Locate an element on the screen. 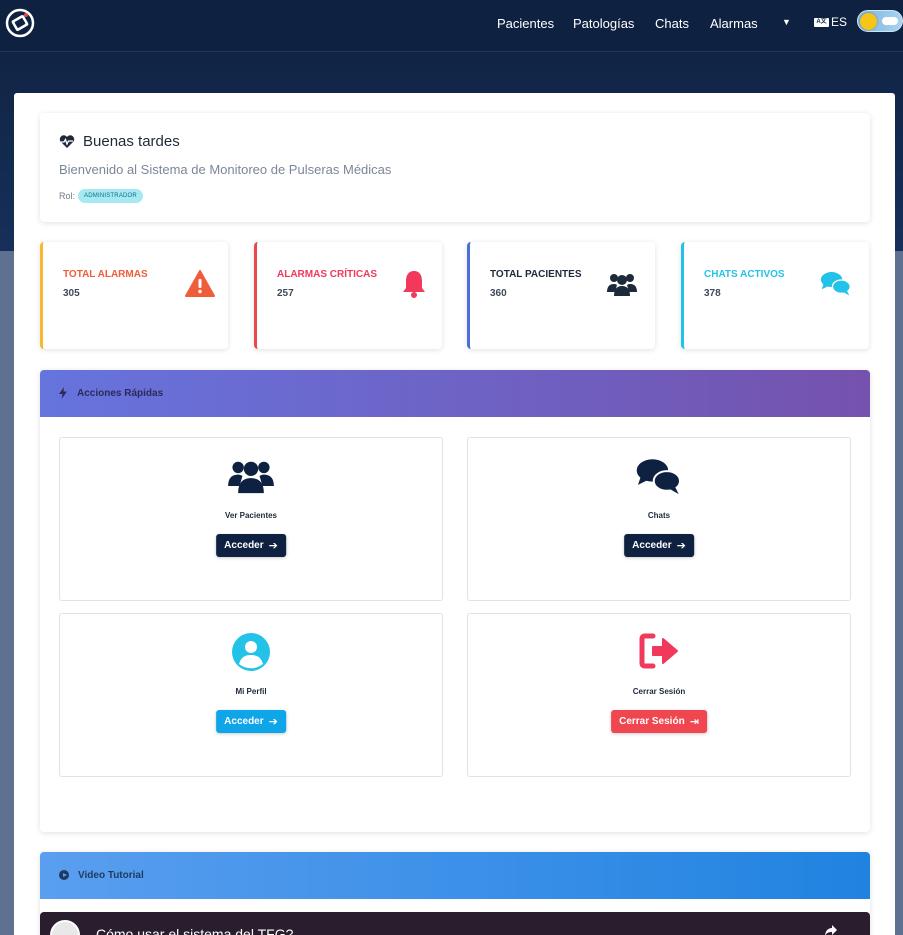 The width and height of the screenshot is (903, 935). action-card-chats: Chats Acceder ➔ is located at coordinates (659, 519).